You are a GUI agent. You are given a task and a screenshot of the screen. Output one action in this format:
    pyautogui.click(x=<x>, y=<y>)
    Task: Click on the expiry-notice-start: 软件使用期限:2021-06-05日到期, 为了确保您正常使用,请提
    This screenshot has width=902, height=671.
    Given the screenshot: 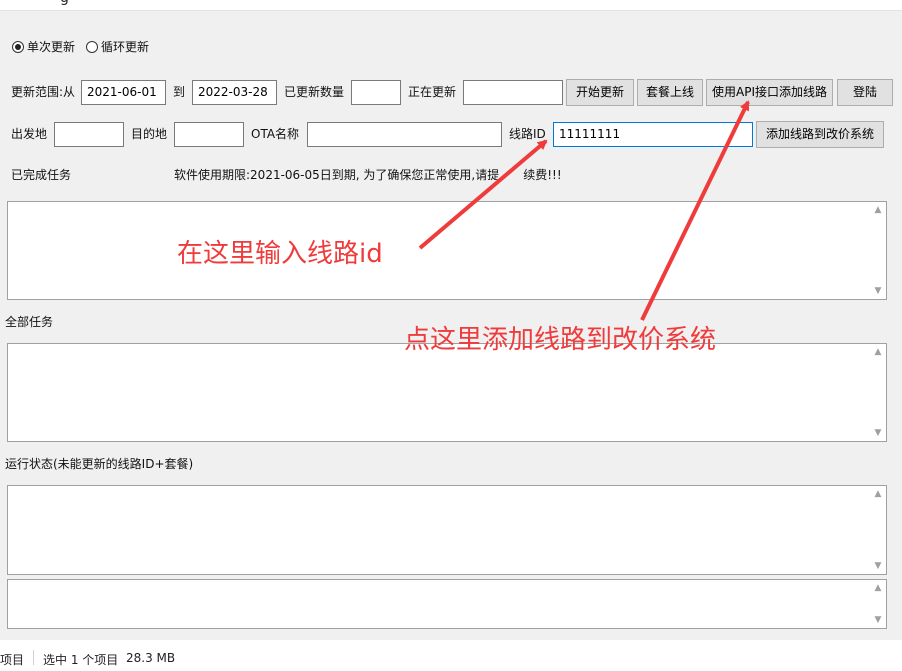 What is the action you would take?
    pyautogui.click(x=337, y=175)
    